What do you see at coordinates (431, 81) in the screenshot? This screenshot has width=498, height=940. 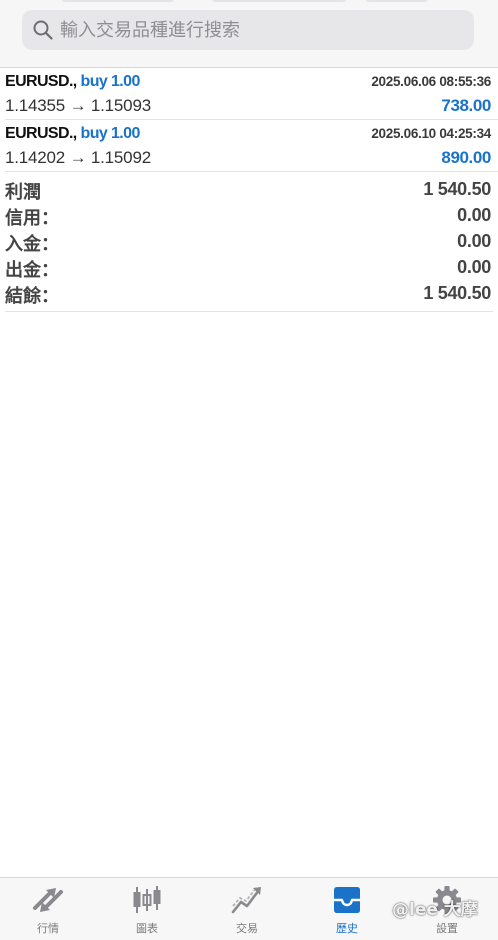 I see `deal-time: 2025.06.06 08:55:36` at bounding box center [431, 81].